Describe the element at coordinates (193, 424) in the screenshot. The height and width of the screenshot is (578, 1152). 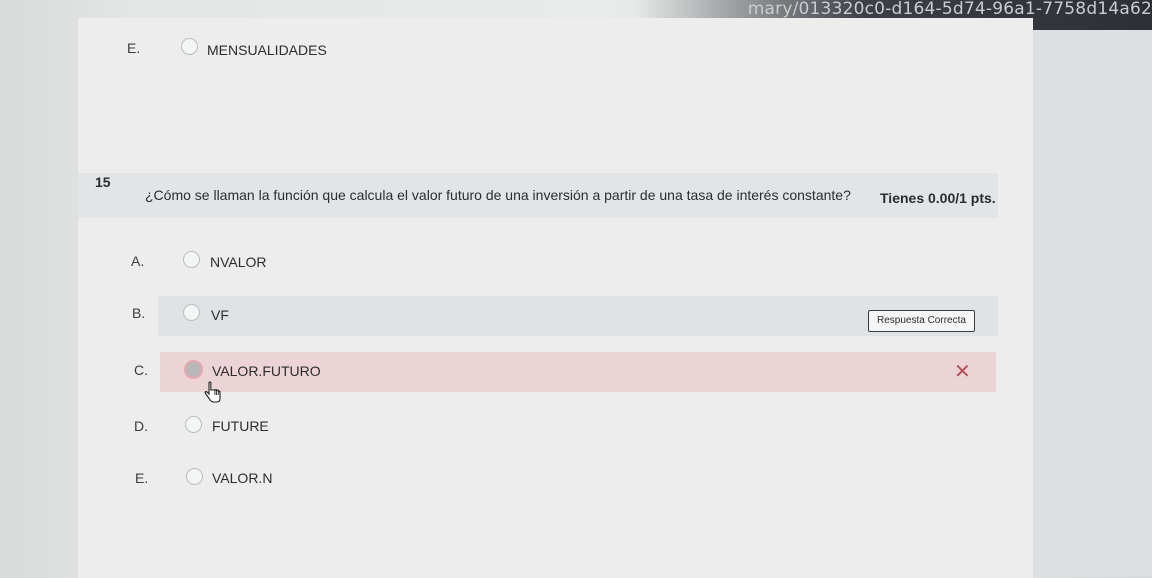
I see `option-d-radio` at that location.